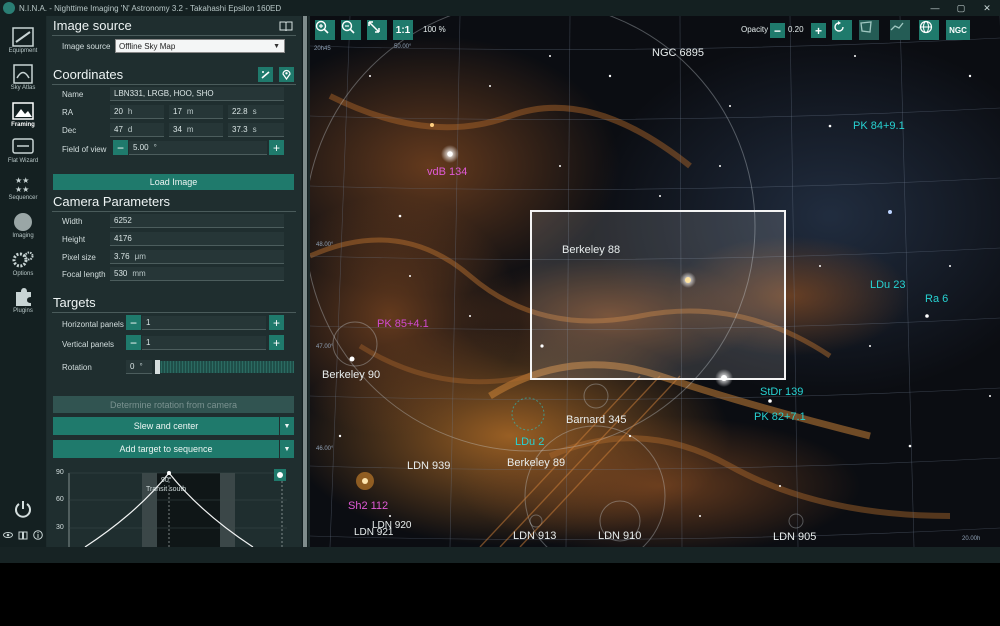 The height and width of the screenshot is (626, 1000). I want to click on status-bar, so click(500, 555).